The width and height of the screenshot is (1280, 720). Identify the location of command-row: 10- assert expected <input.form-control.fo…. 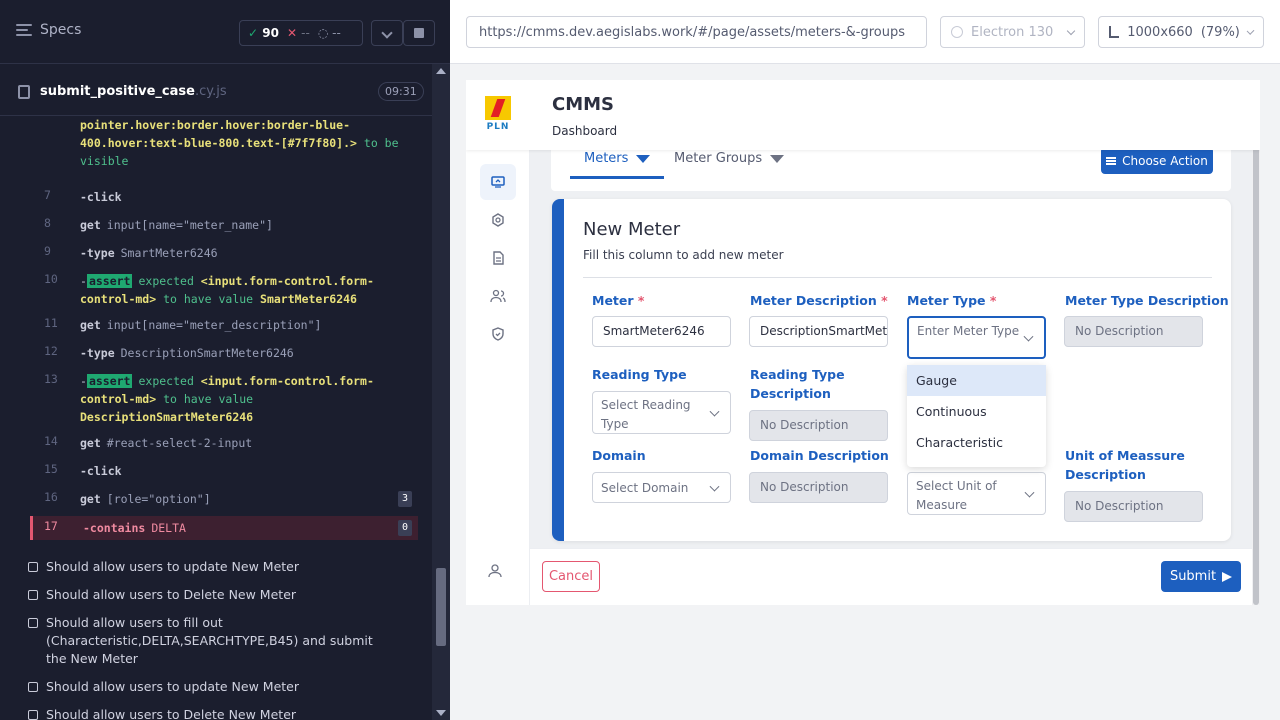
(224, 290).